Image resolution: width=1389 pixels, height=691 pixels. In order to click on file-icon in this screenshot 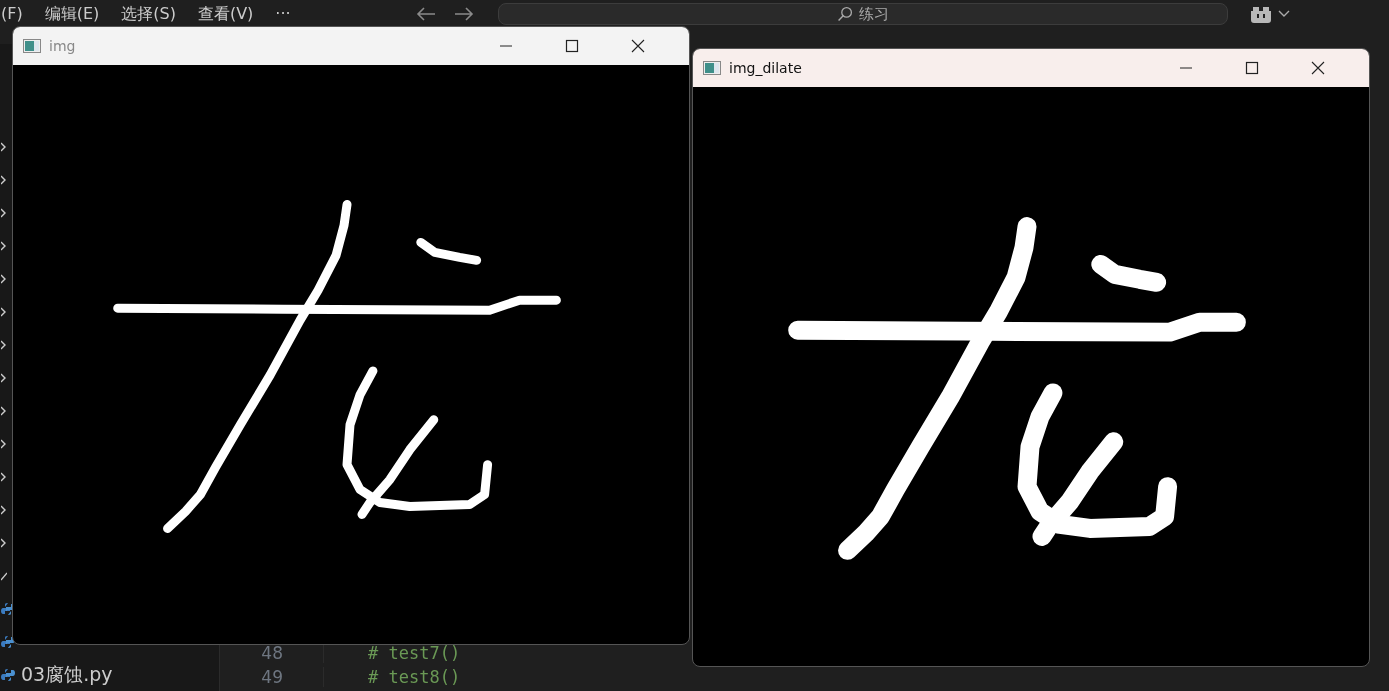, I will do `click(8, 674)`.